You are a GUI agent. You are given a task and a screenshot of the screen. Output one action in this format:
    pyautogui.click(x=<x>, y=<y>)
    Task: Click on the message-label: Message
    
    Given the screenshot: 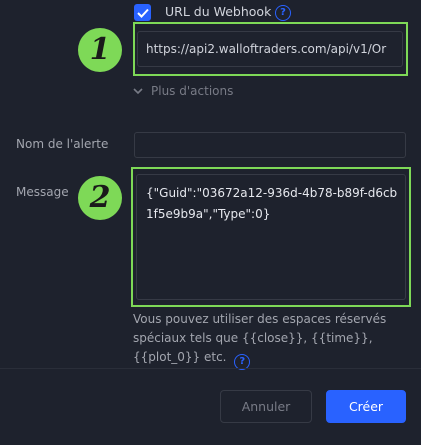 What is the action you would take?
    pyautogui.click(x=42, y=192)
    